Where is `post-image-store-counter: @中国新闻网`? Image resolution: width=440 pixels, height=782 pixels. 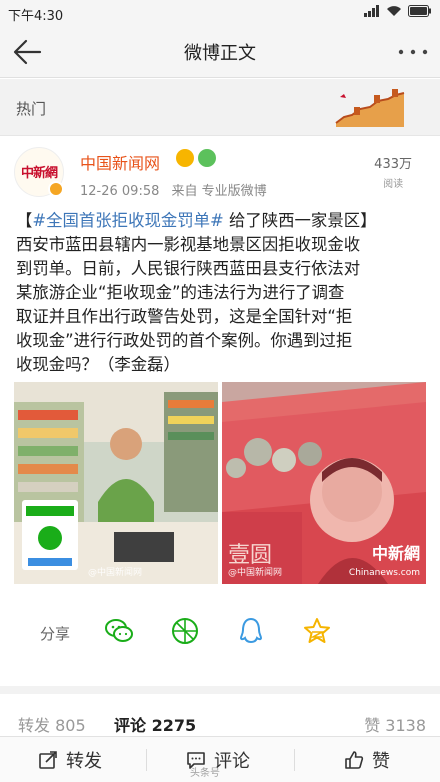
post-image-store-counter: @中国新闻网 is located at coordinates (116, 483).